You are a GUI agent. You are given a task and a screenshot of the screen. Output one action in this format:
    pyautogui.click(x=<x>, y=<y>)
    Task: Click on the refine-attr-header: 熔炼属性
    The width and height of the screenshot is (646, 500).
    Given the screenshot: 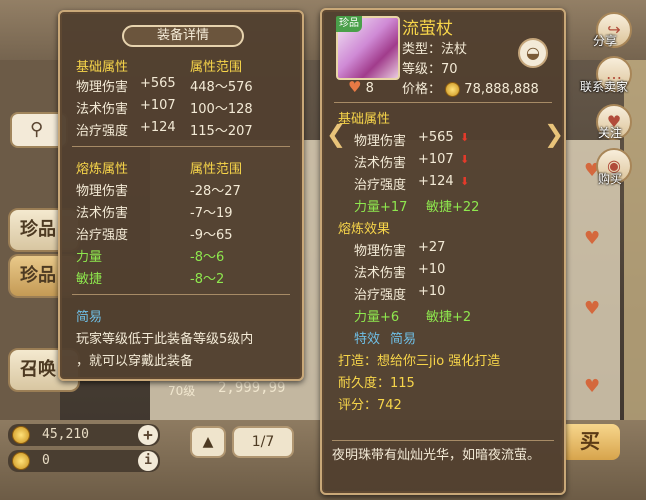 What is the action you would take?
    pyautogui.click(x=102, y=169)
    